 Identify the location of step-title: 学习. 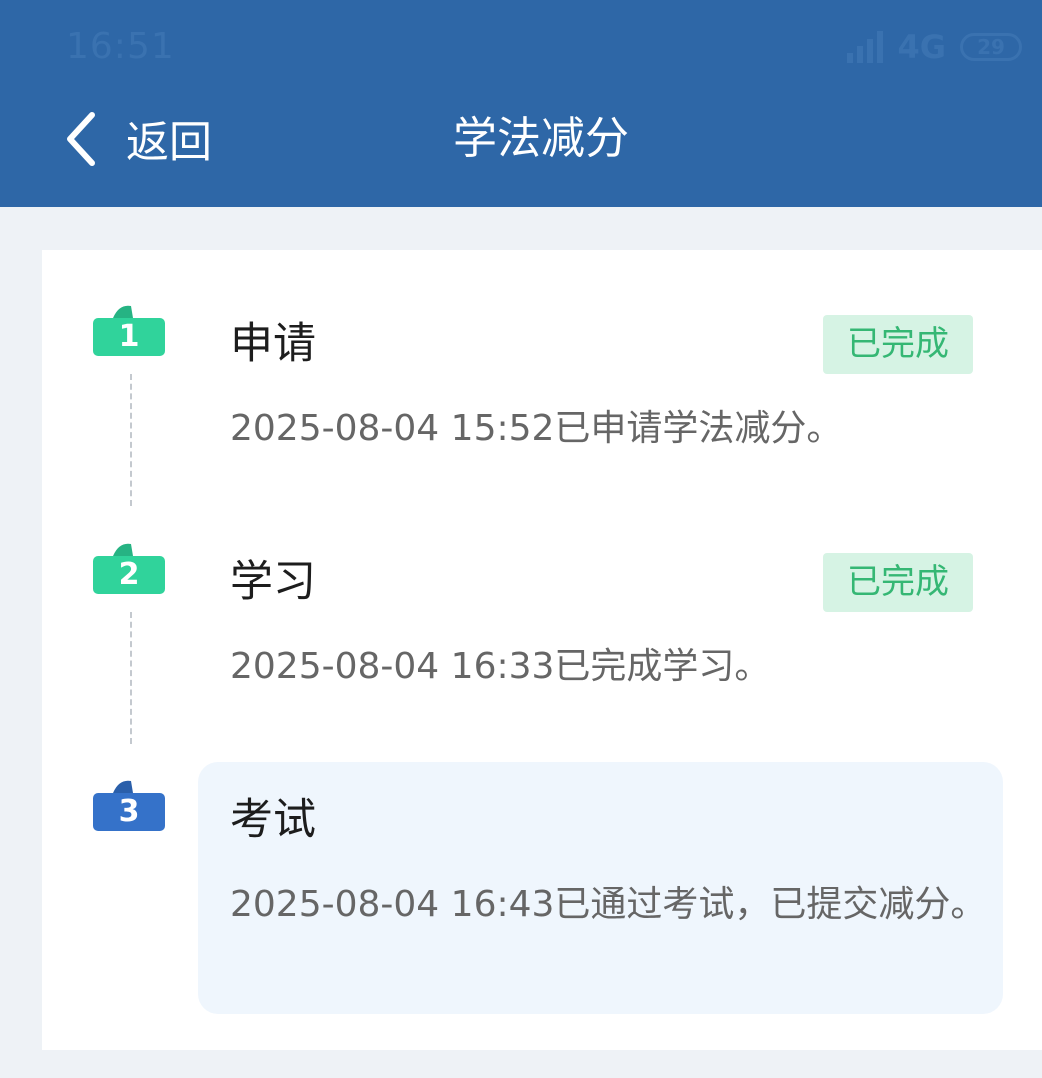
(273, 582).